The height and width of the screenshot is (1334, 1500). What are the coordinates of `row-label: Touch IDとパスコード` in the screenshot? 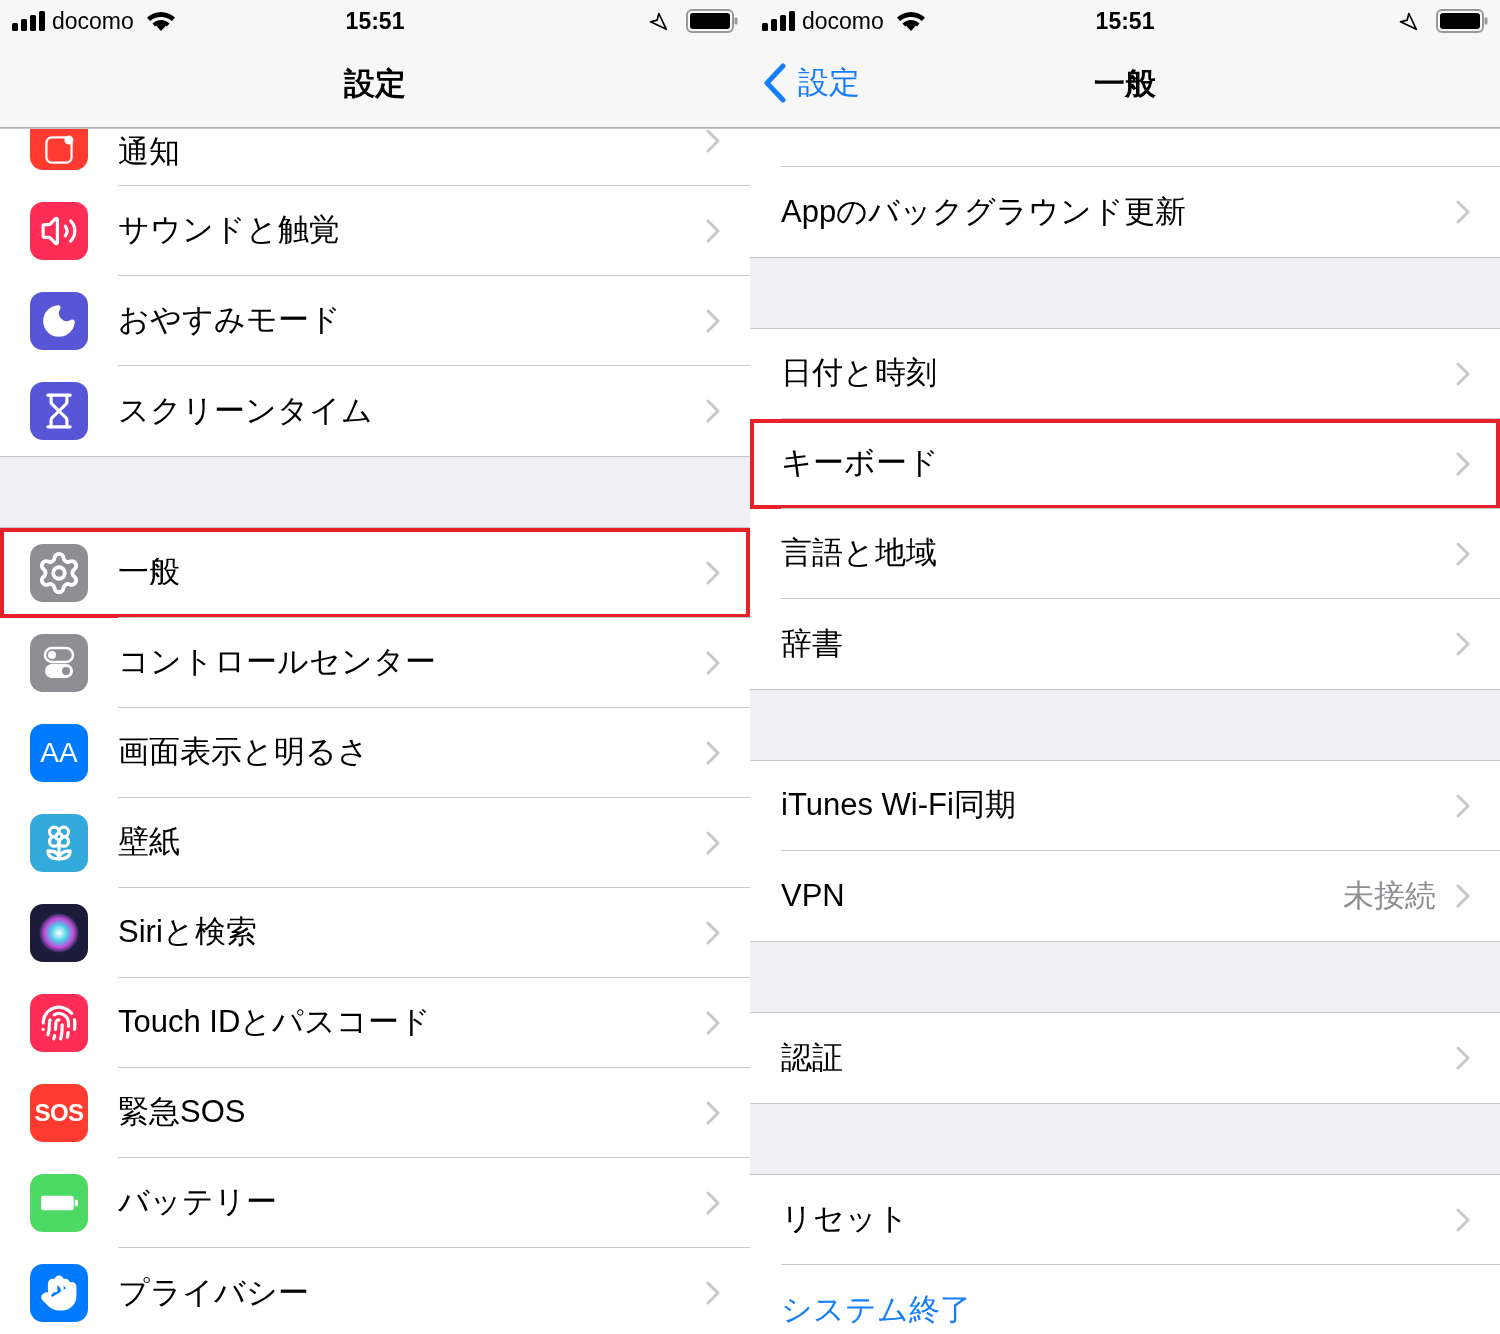 It's located at (275, 1022).